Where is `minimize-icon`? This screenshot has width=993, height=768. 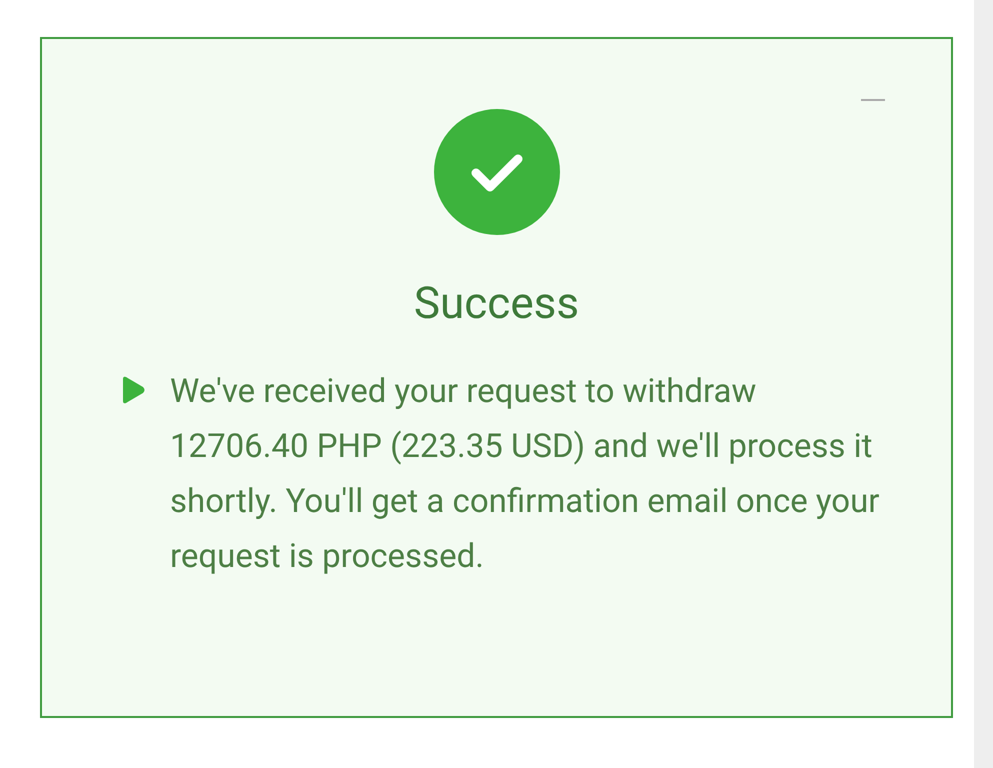
minimize-icon is located at coordinates (873, 100).